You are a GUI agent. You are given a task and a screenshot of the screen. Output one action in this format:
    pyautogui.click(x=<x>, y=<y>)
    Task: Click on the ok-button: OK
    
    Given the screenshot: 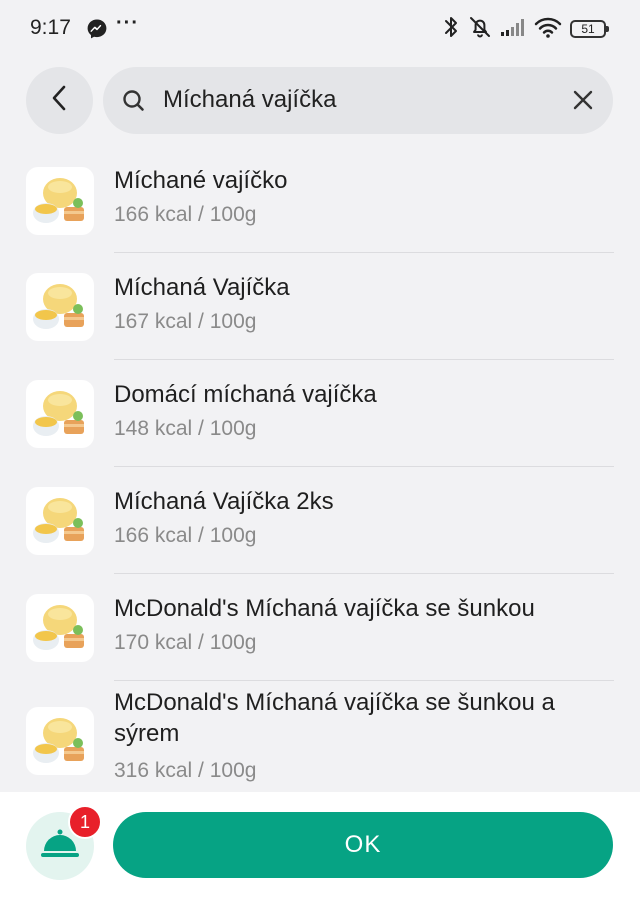 What is the action you would take?
    pyautogui.click(x=363, y=845)
    